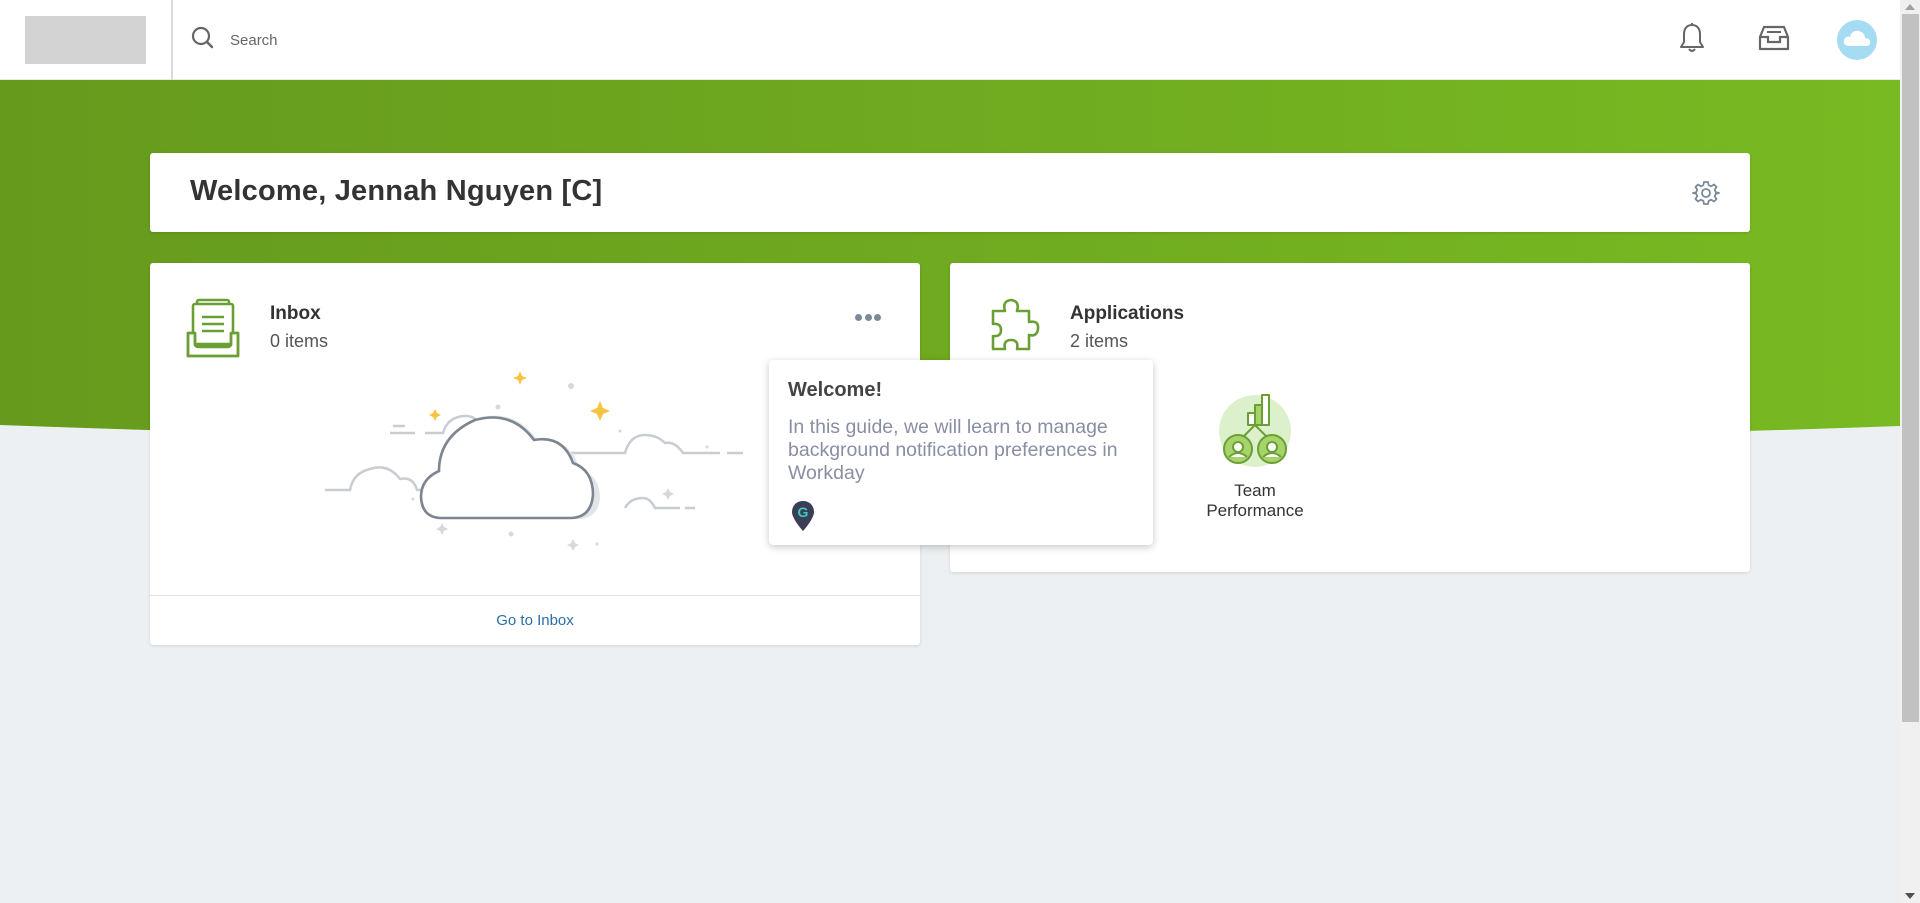 Image resolution: width=1920 pixels, height=903 pixels. What do you see at coordinates (1706, 193) in the screenshot?
I see `settings-button` at bounding box center [1706, 193].